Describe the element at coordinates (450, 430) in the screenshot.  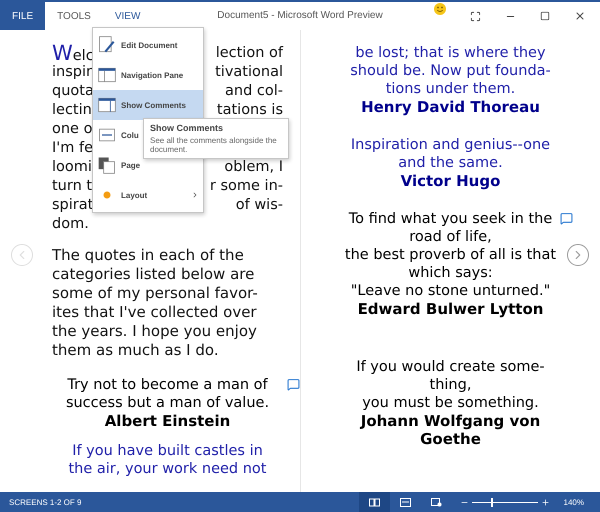
I see `quote-author: Johann Wolfgang von Goethe` at that location.